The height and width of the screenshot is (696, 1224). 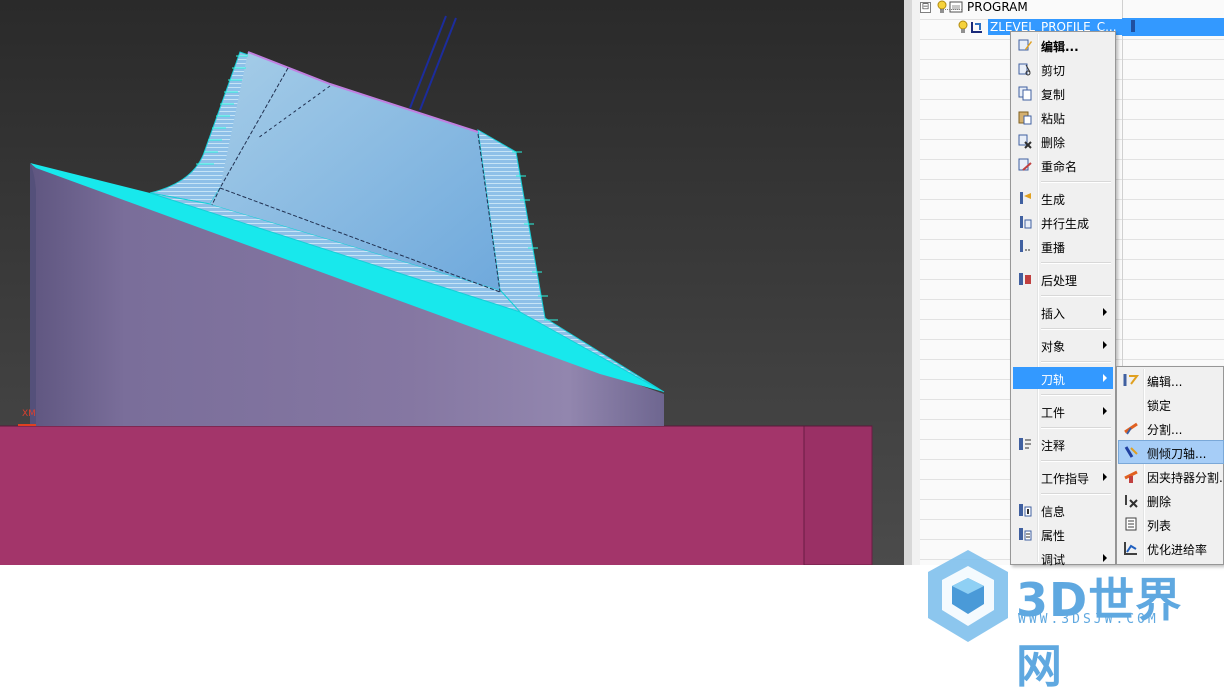 What do you see at coordinates (1173, 27) in the screenshot?
I see `operation-row-highlight` at bounding box center [1173, 27].